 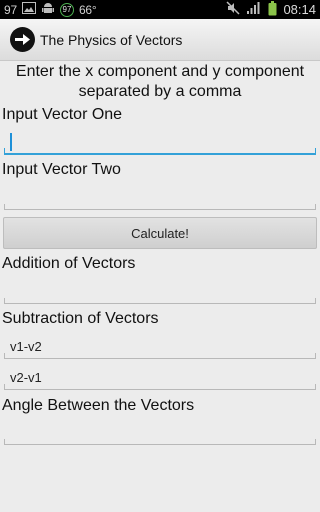 I want to click on addition-label: Addition of Vectors, so click(x=69, y=263).